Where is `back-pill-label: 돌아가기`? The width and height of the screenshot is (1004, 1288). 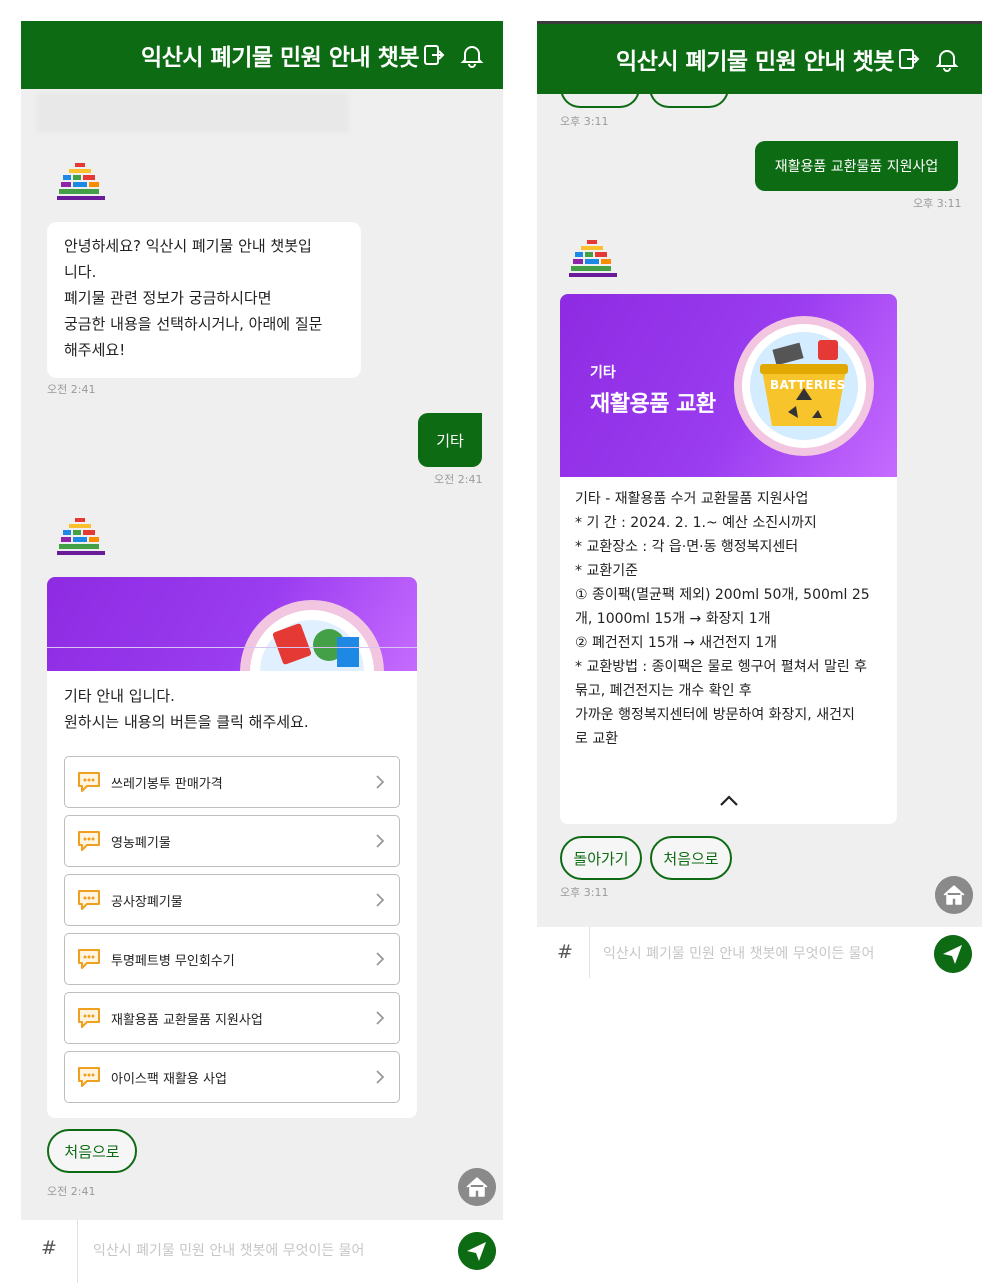
back-pill-label: 돌아가기 is located at coordinates (601, 858).